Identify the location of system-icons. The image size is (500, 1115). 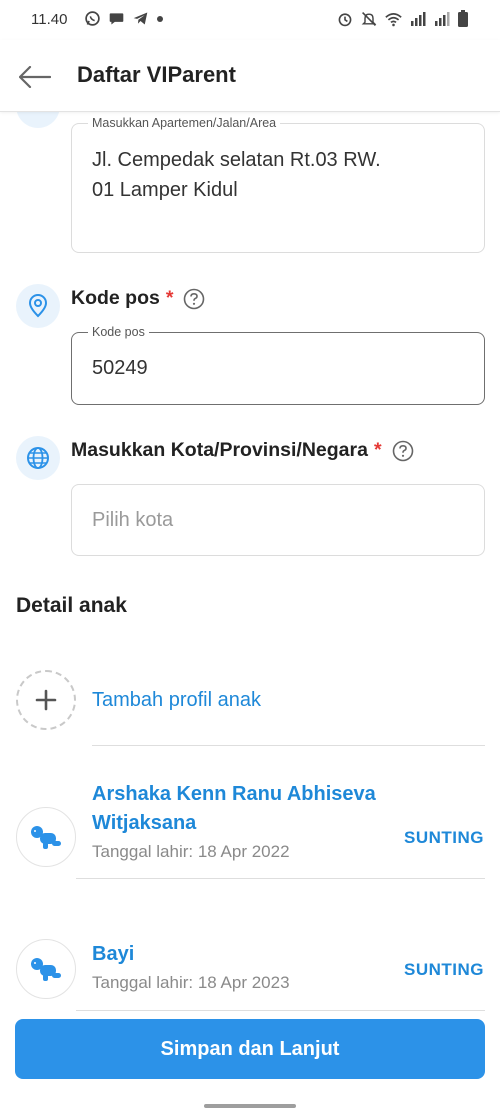
(402, 18).